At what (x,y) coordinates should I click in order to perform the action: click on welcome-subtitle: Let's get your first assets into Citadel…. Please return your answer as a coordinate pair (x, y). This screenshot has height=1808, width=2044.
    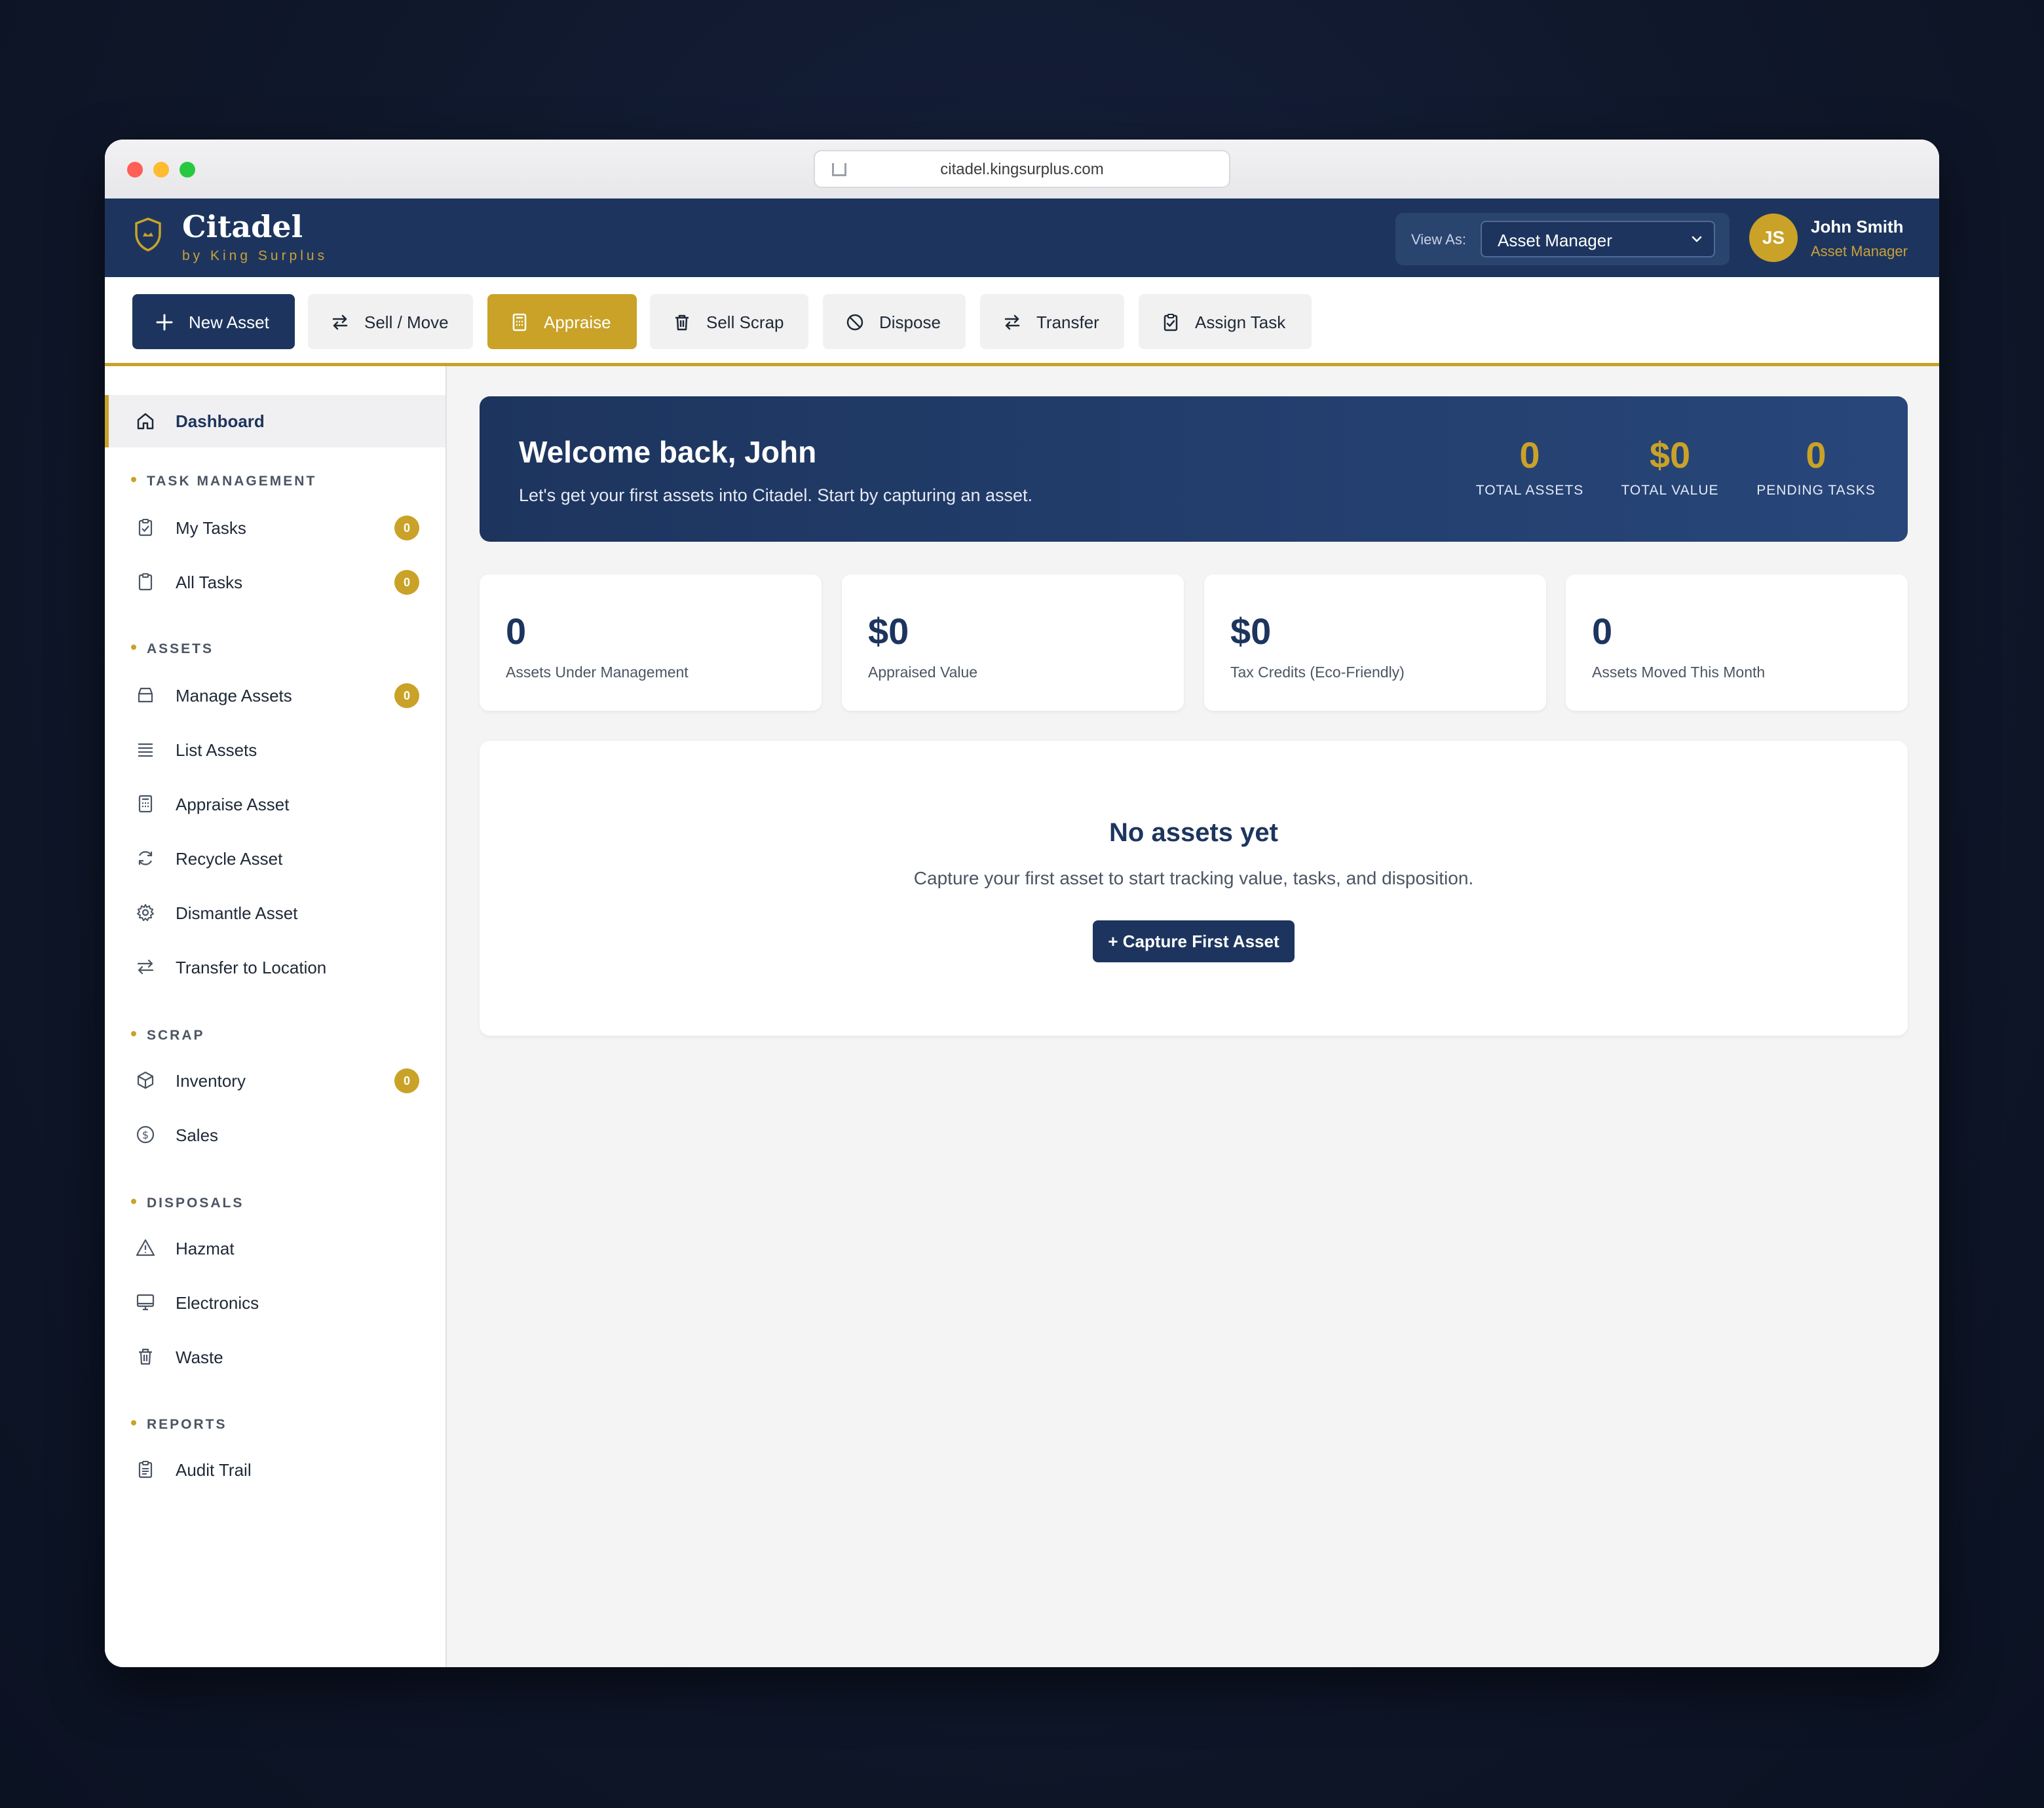
    Looking at the image, I should click on (776, 495).